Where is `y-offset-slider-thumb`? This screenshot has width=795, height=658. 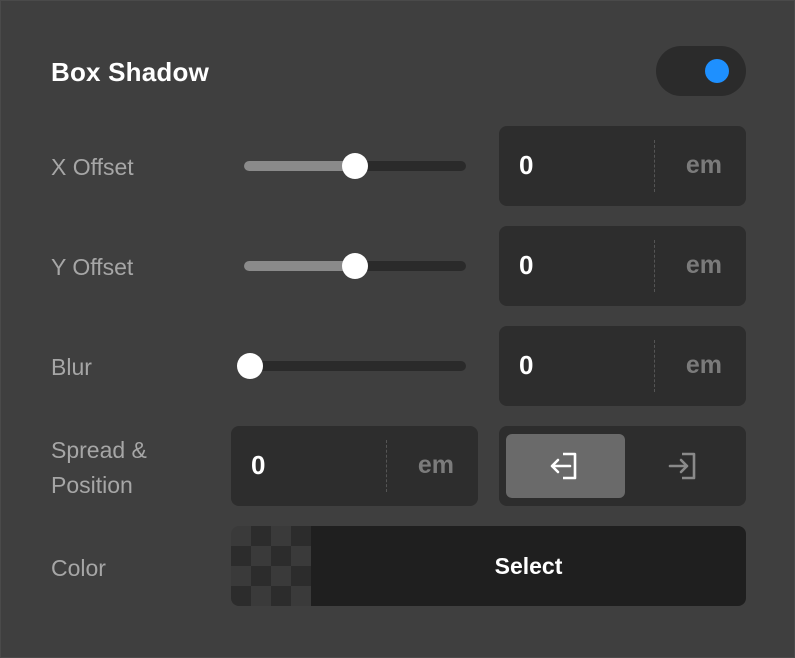
y-offset-slider-thumb is located at coordinates (355, 266).